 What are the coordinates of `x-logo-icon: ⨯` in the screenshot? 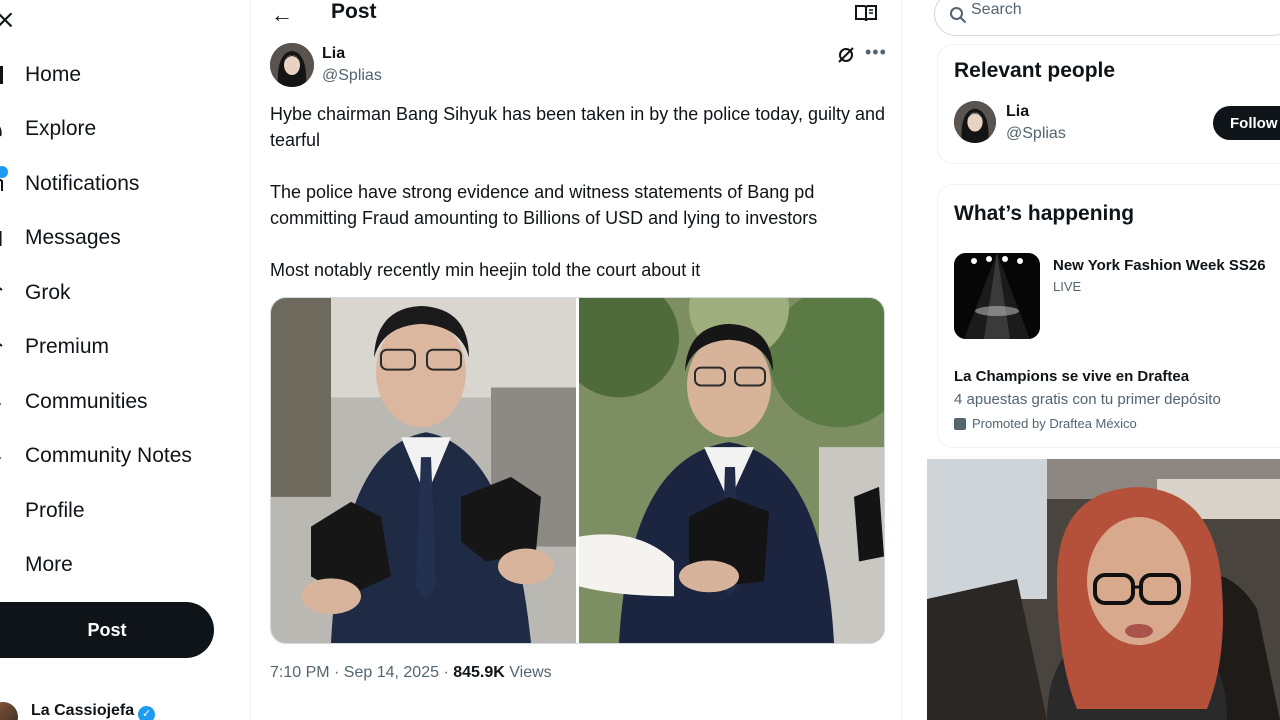 It's located at (8, 19).